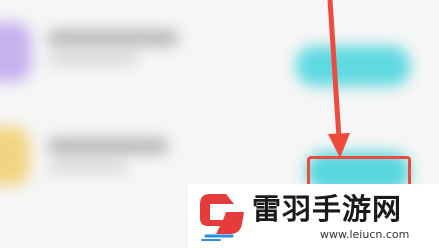 The height and width of the screenshot is (248, 439). Describe the element at coordinates (222, 217) in the screenshot. I see `leiyu-logo-icon` at that location.